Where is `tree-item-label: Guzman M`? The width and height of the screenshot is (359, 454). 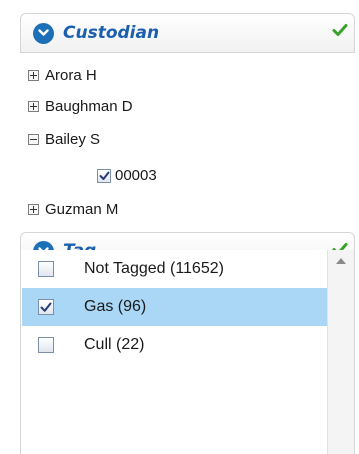 tree-item-label: Guzman M is located at coordinates (82, 209).